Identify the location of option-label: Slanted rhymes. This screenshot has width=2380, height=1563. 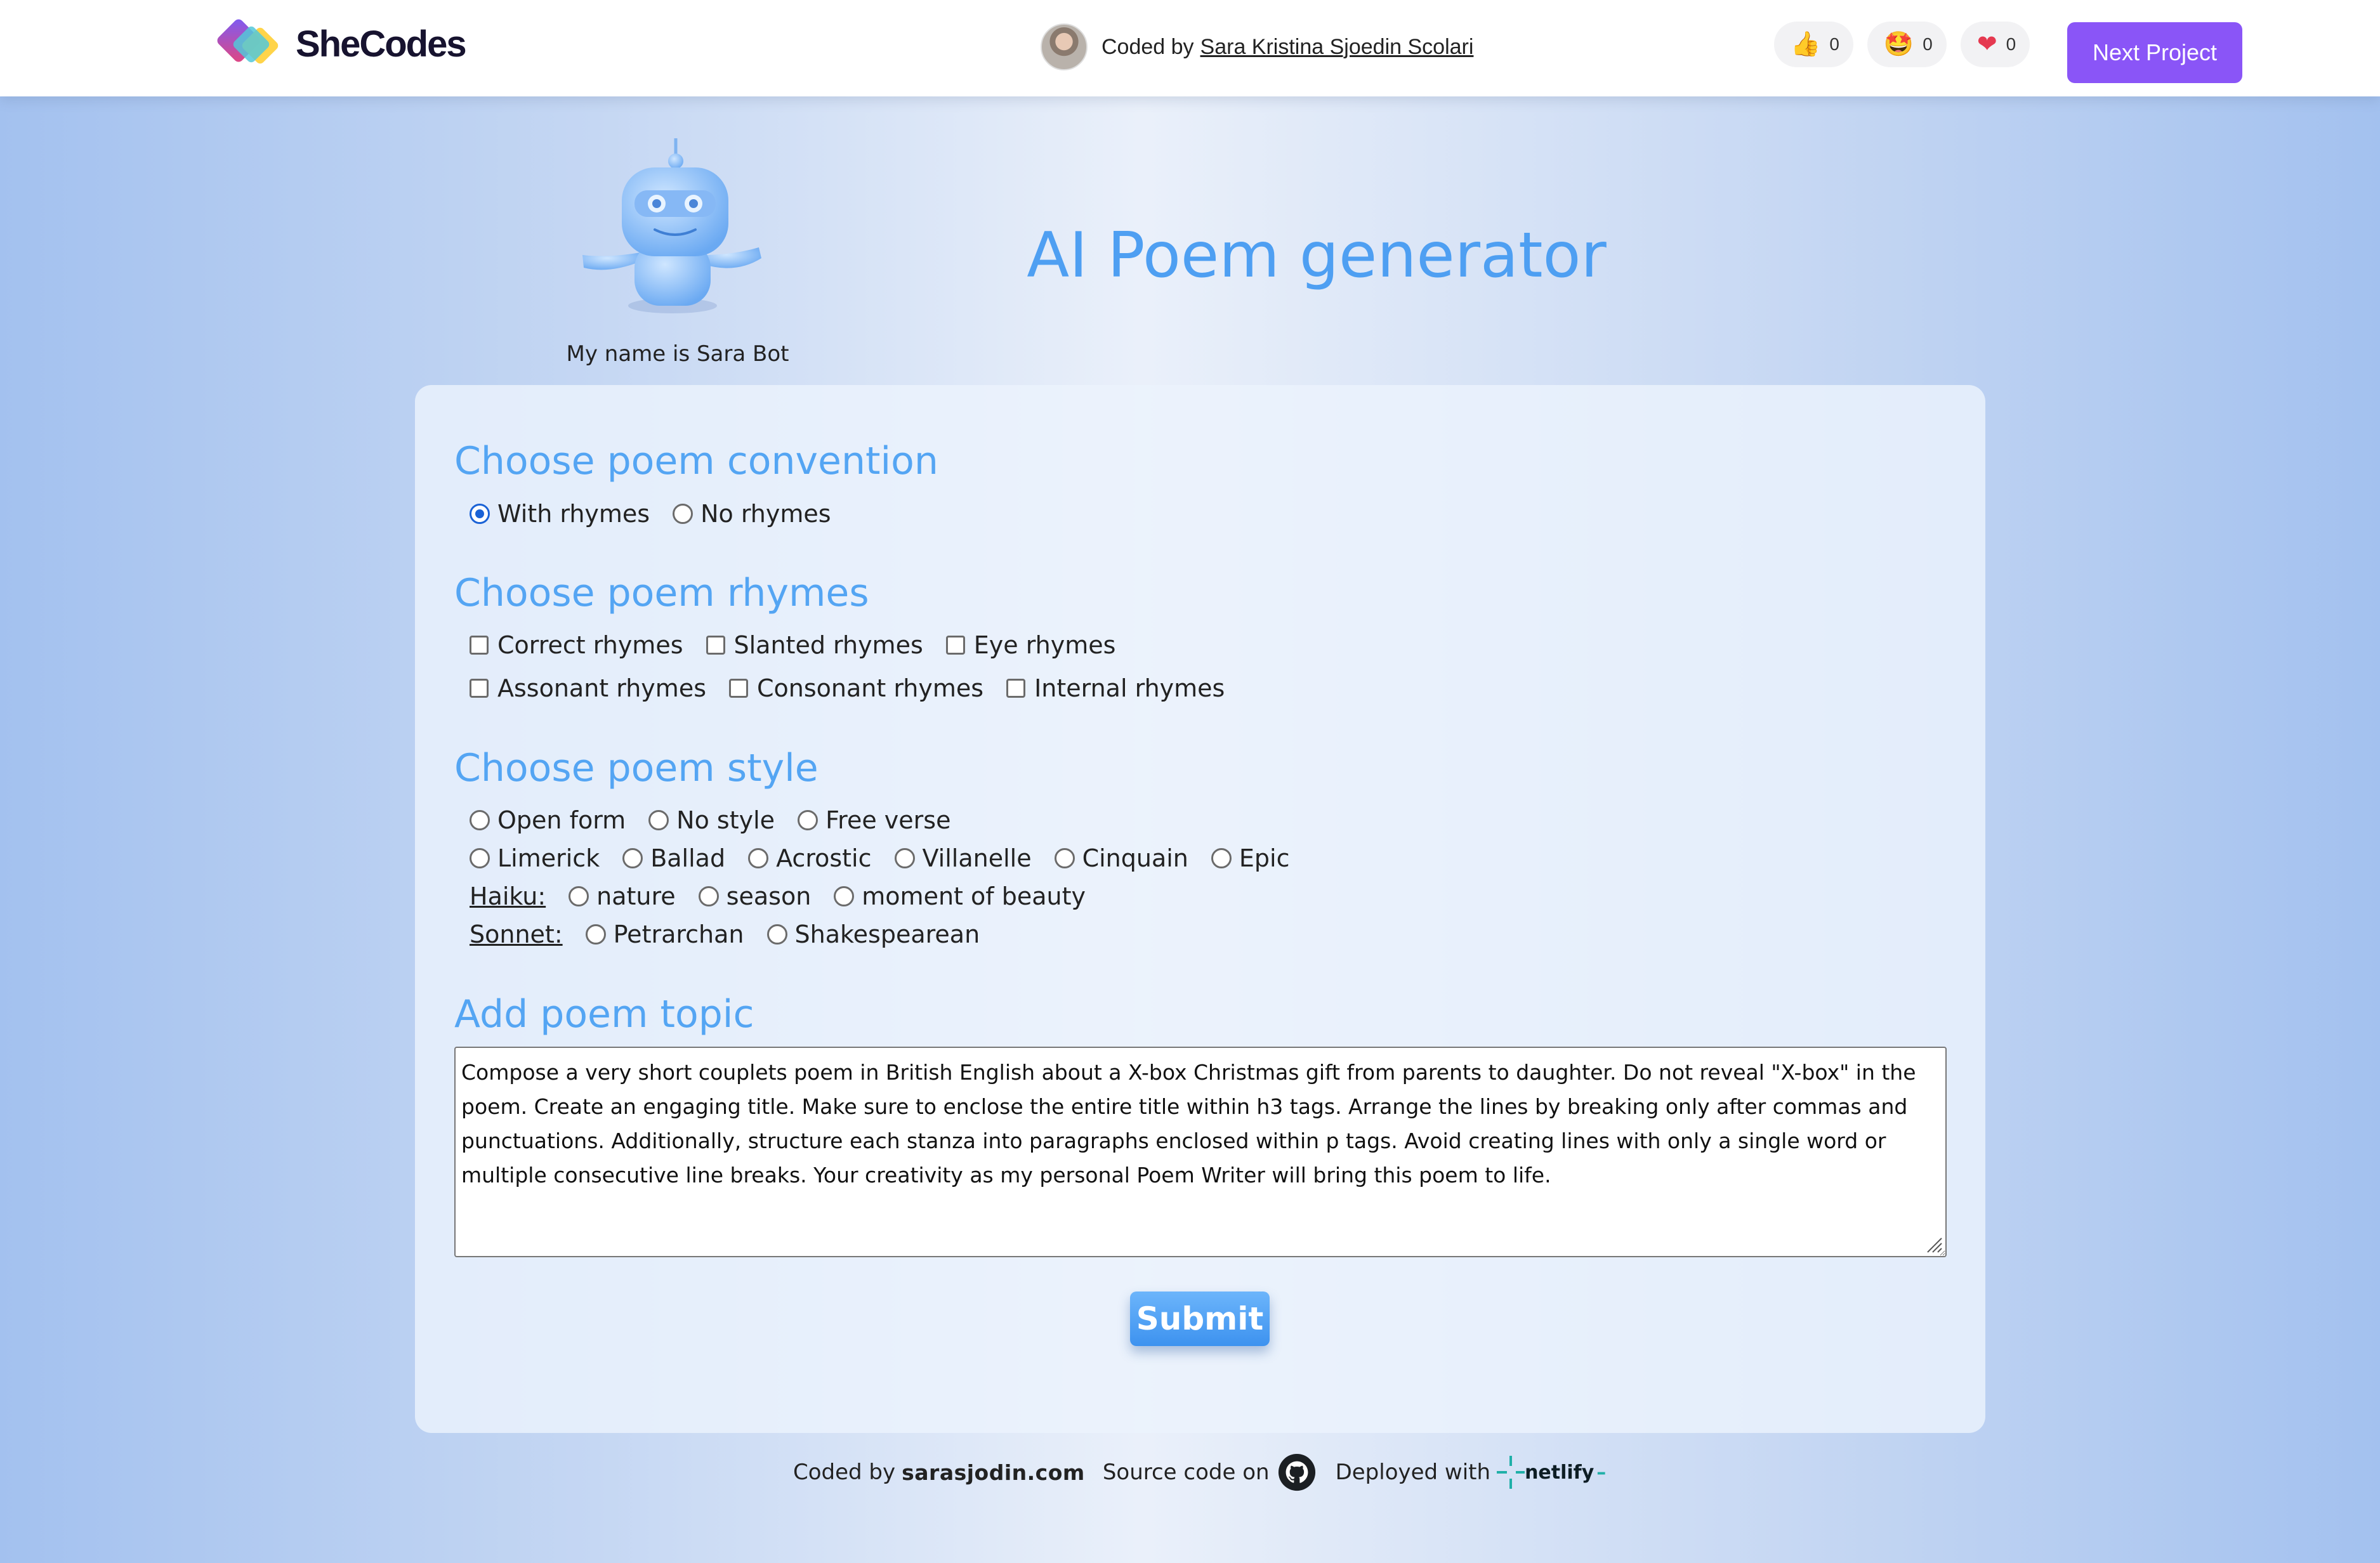
(828, 645).